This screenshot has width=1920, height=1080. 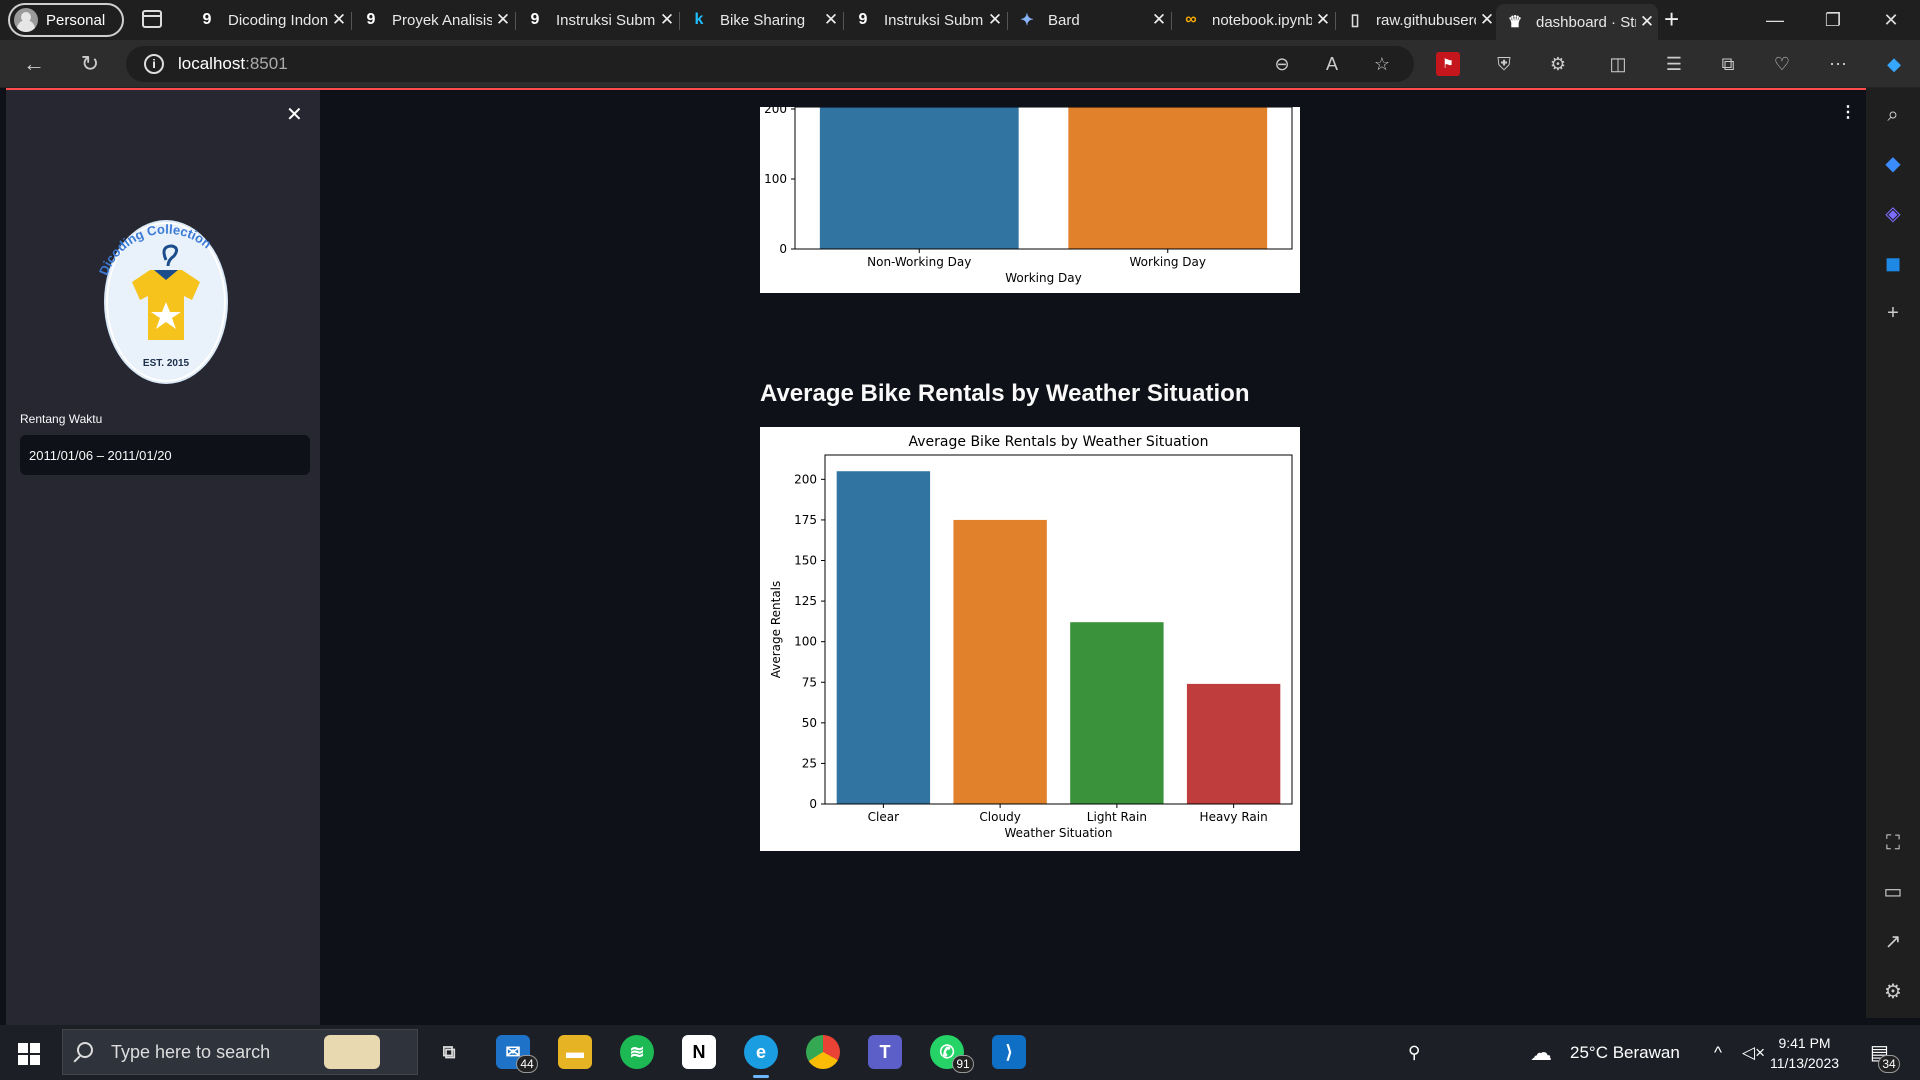 What do you see at coordinates (699, 1052) in the screenshot?
I see `notion-icon: N` at bounding box center [699, 1052].